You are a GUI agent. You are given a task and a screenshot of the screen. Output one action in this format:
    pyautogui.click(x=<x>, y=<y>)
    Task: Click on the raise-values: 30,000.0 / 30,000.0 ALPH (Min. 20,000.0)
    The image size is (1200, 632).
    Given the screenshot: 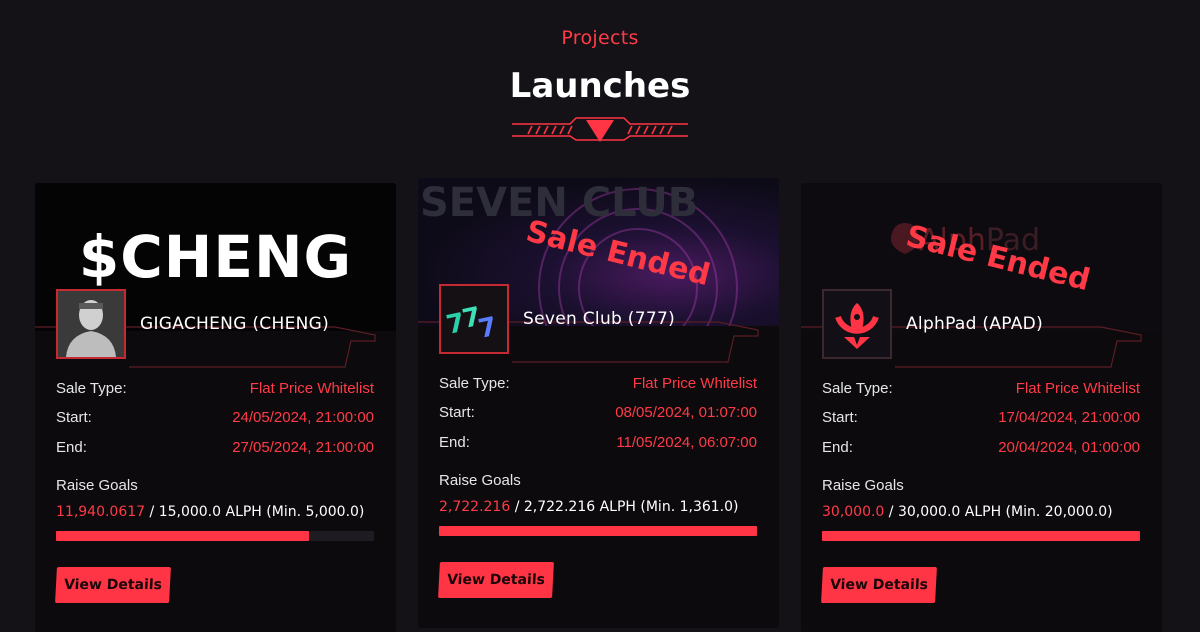 What is the action you would take?
    pyautogui.click(x=967, y=512)
    